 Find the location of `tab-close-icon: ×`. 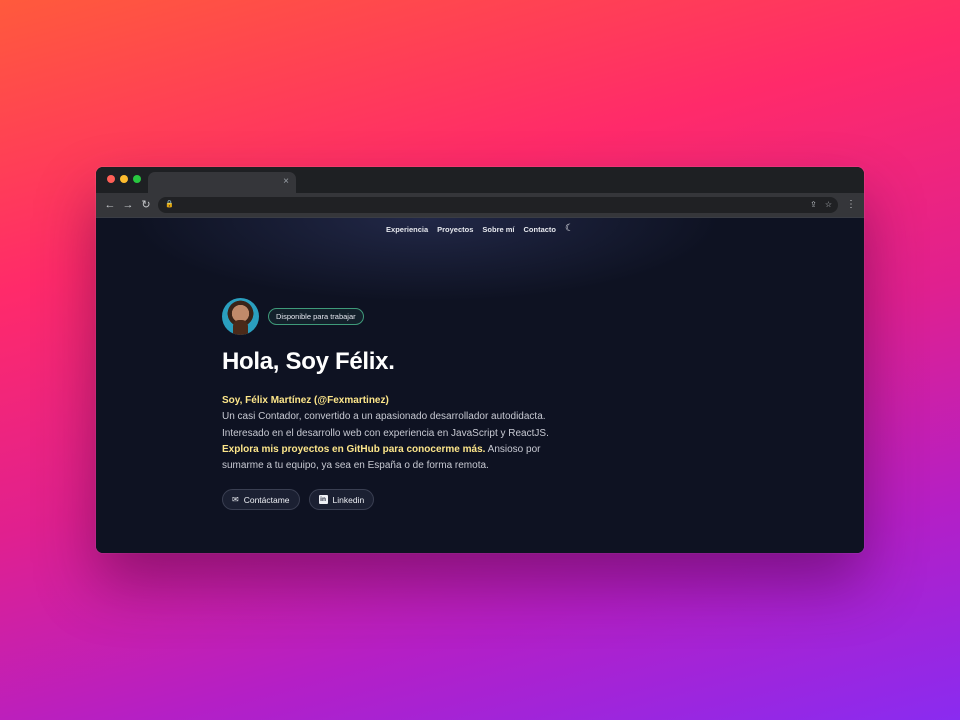

tab-close-icon: × is located at coordinates (286, 182).